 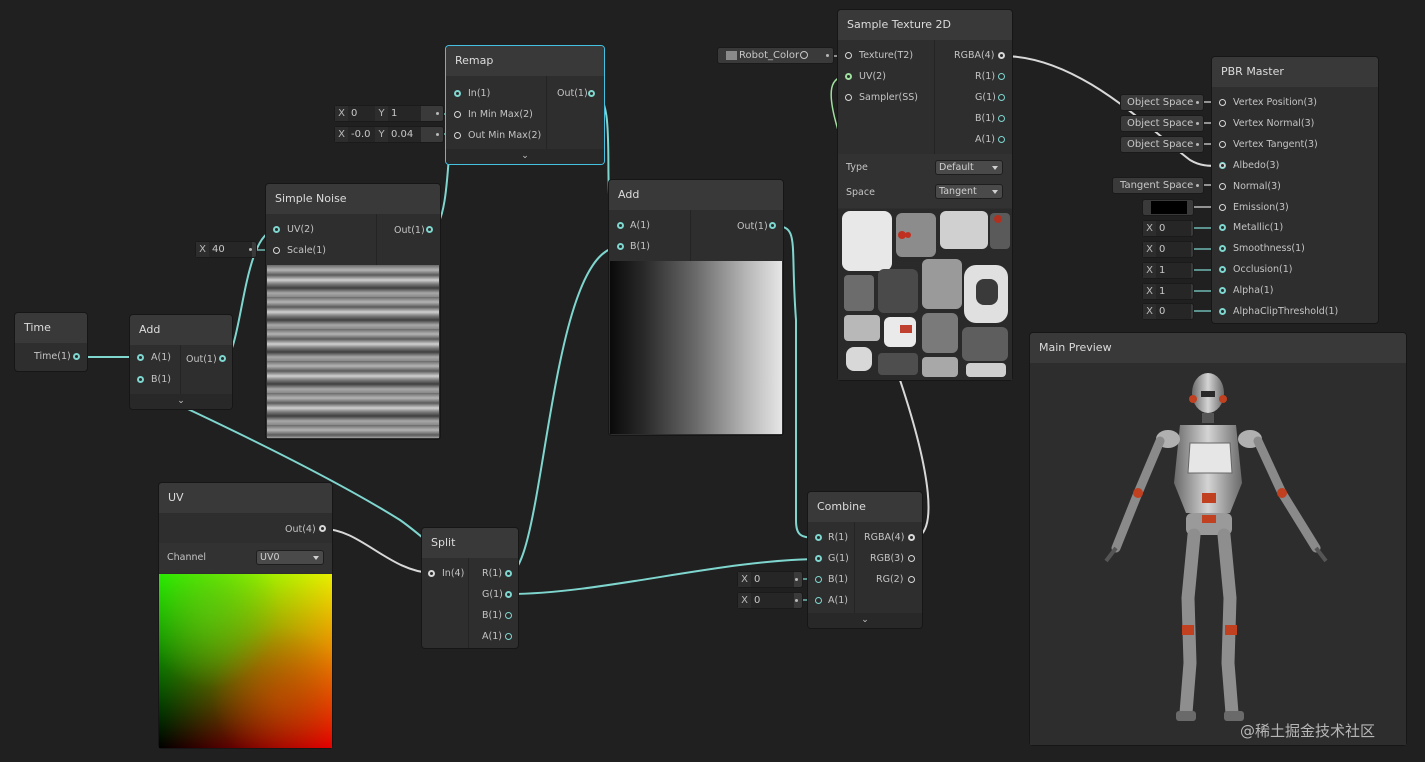 I want to click on combine-b-port, so click(x=818, y=579).